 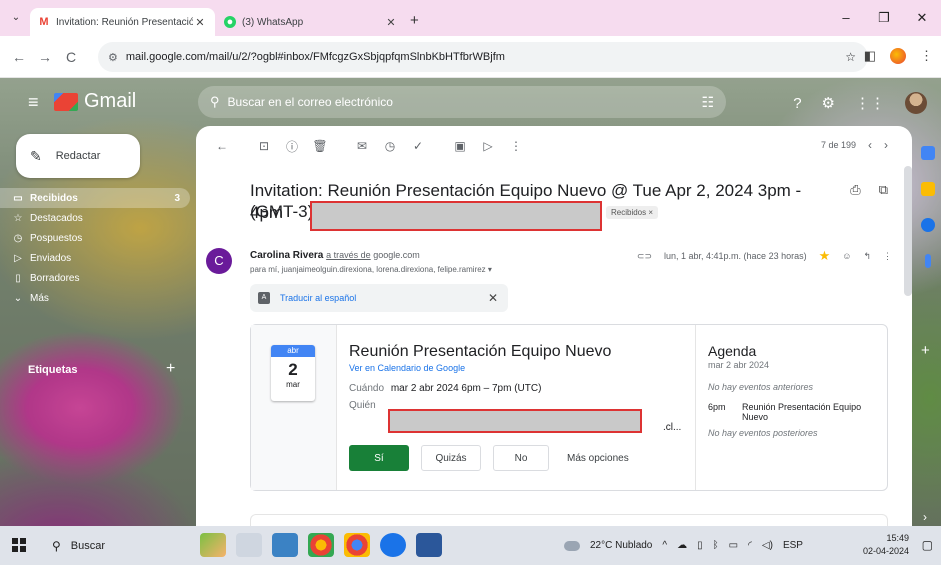 What do you see at coordinates (95, 218) in the screenshot?
I see `sidebar-item-starred: ☆ Destacados` at bounding box center [95, 218].